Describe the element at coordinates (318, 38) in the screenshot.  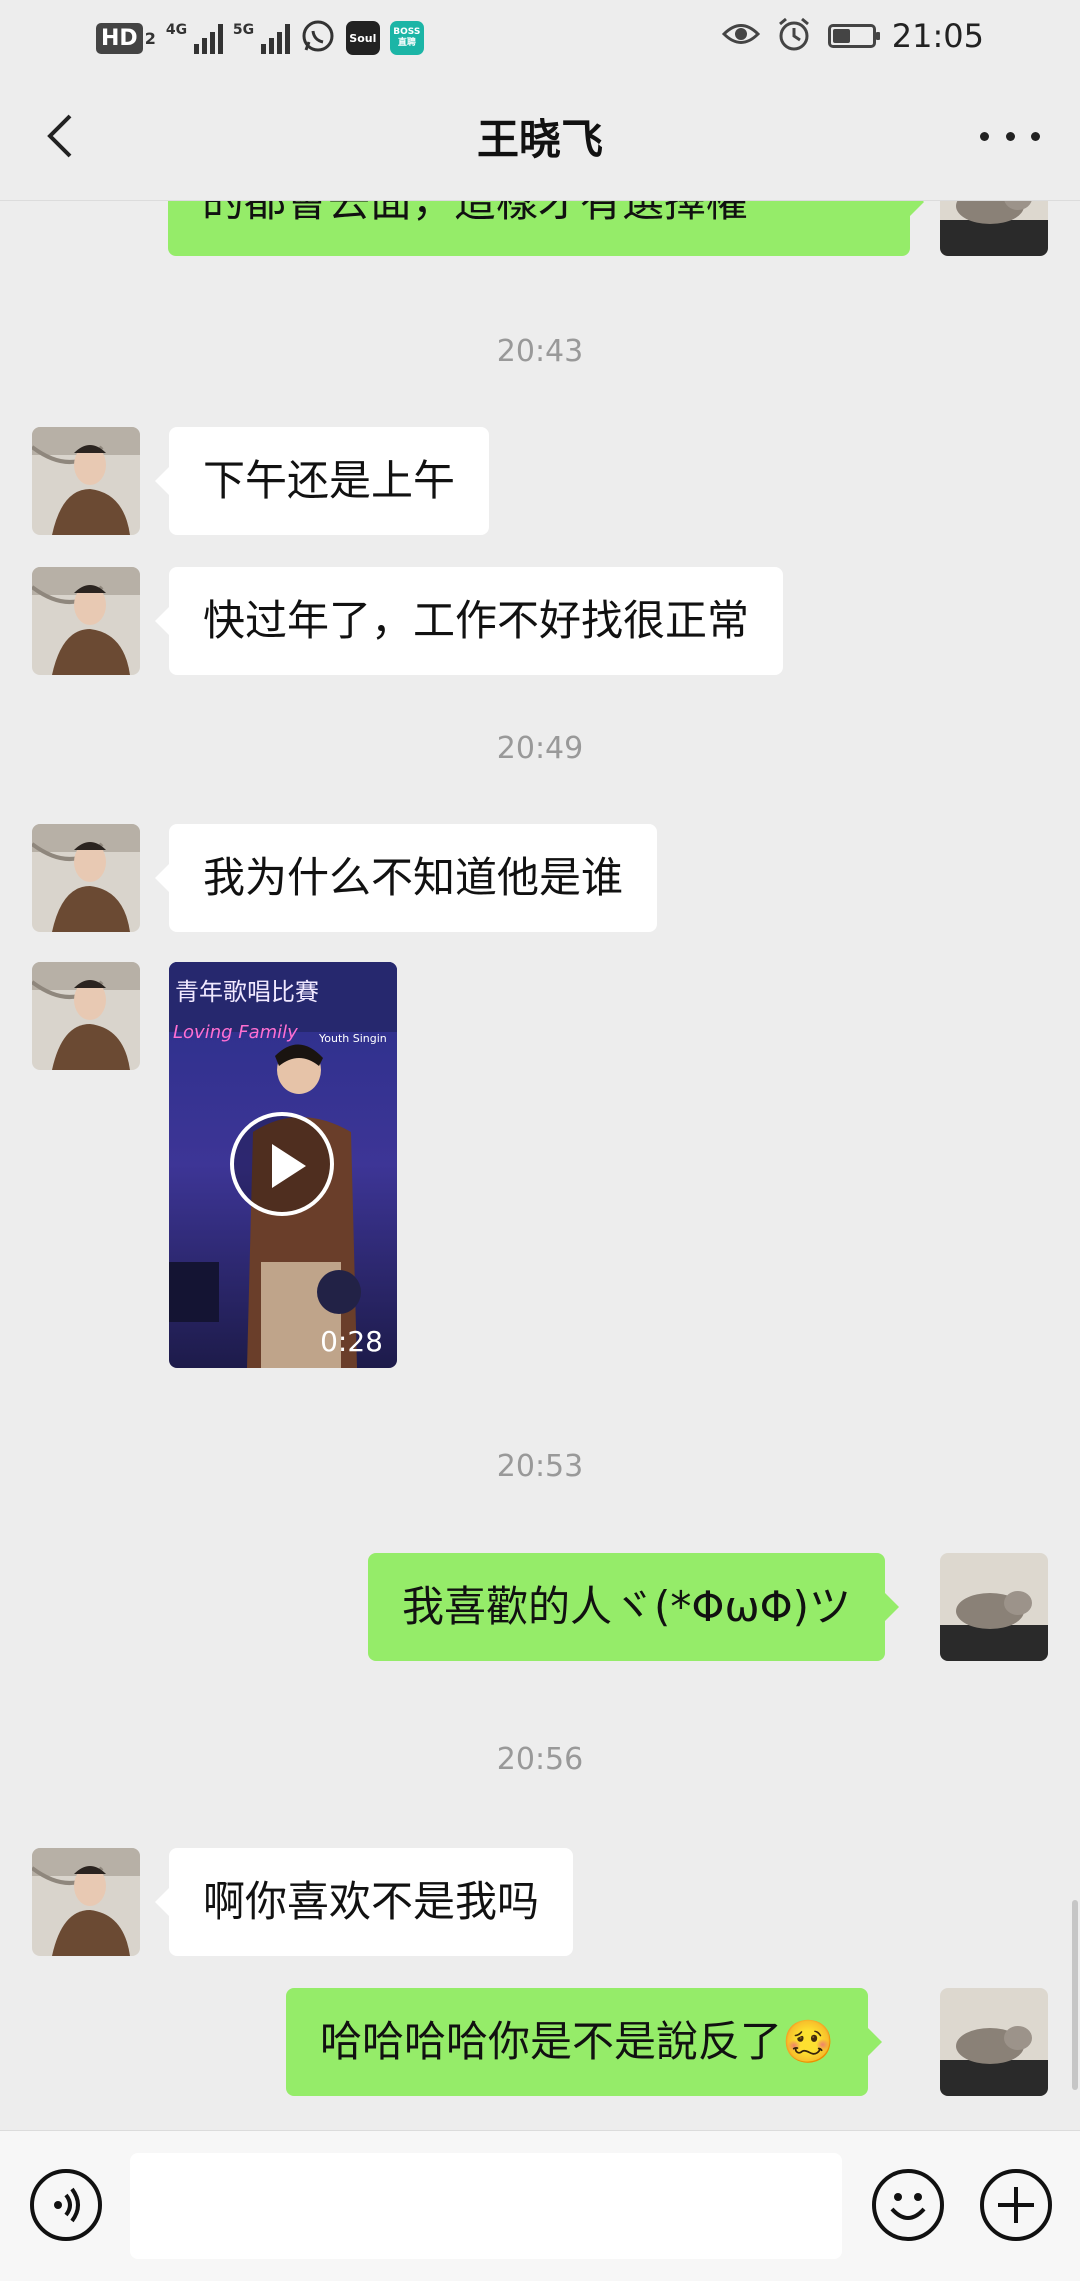
I see `whatsapp-icon` at that location.